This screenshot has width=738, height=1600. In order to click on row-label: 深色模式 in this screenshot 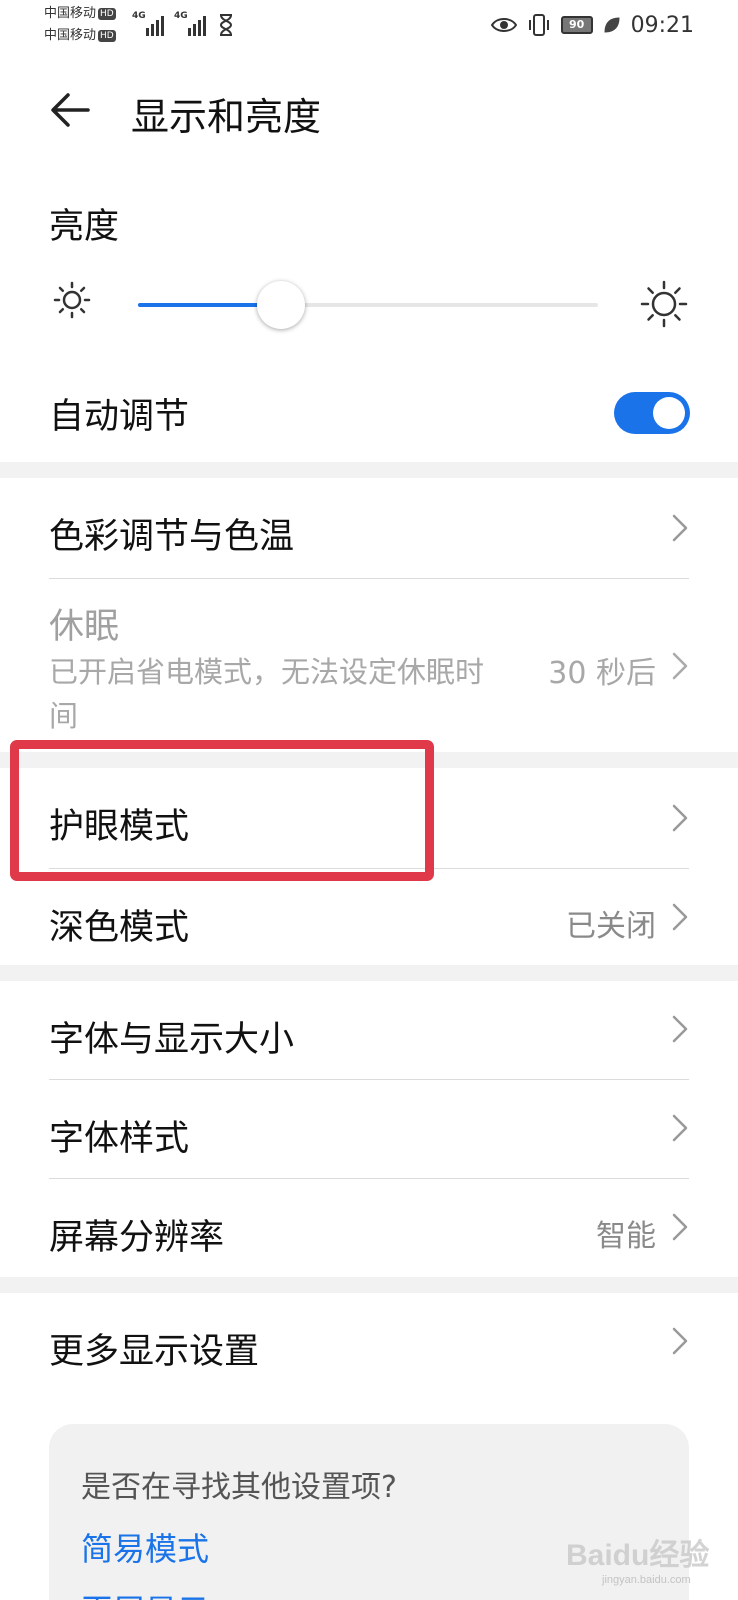, I will do `click(119, 928)`.